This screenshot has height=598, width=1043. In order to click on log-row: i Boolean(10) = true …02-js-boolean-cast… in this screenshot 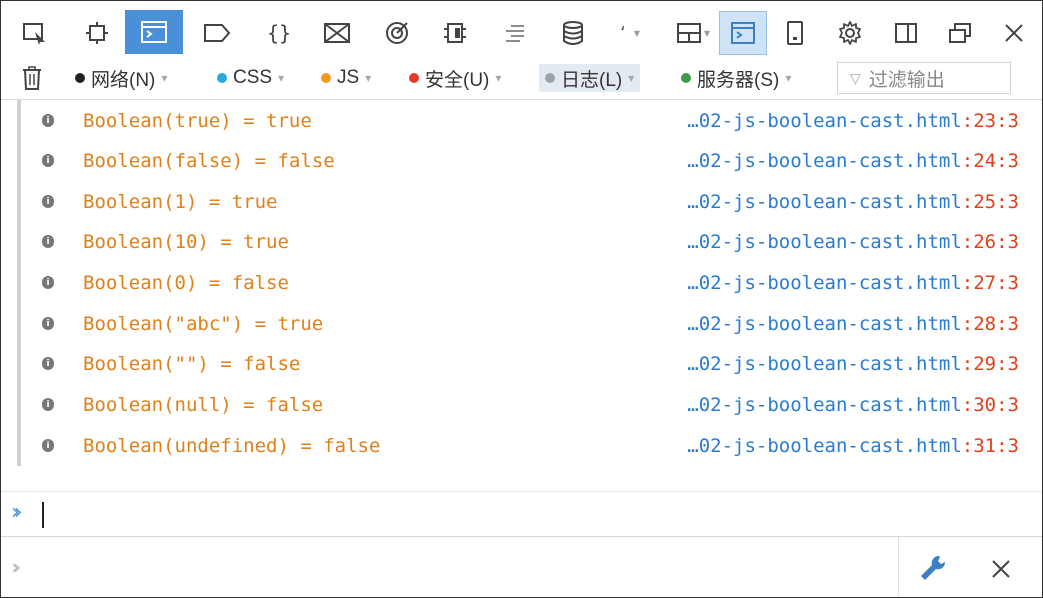, I will do `click(524, 242)`.